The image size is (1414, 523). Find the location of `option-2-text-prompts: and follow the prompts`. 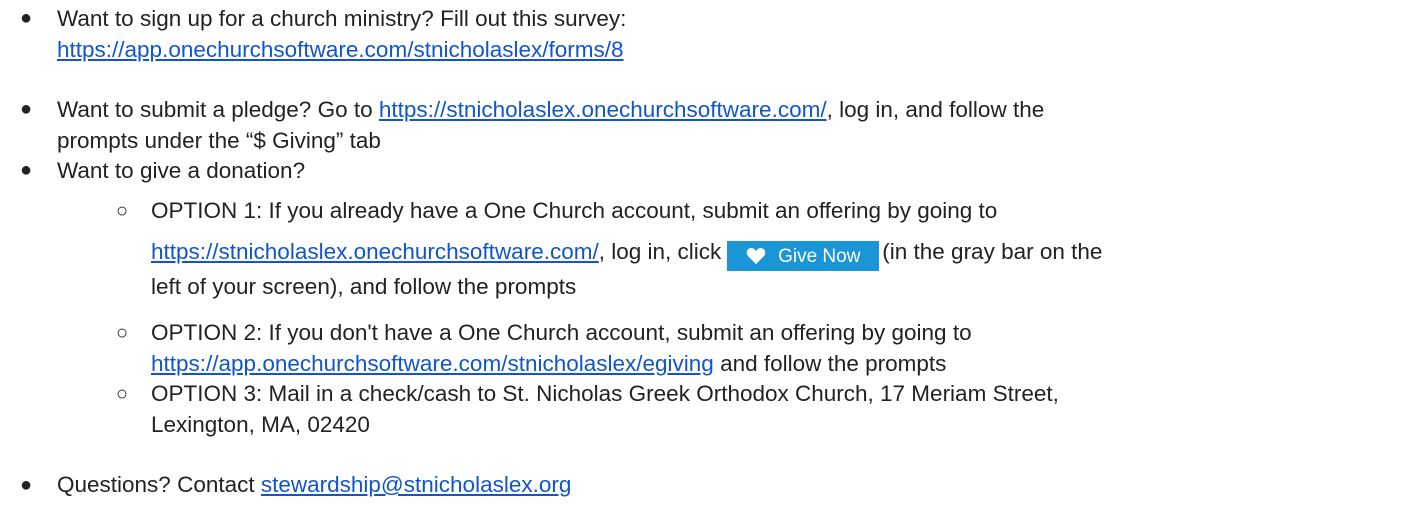

option-2-text-prompts: and follow the prompts is located at coordinates (830, 363).